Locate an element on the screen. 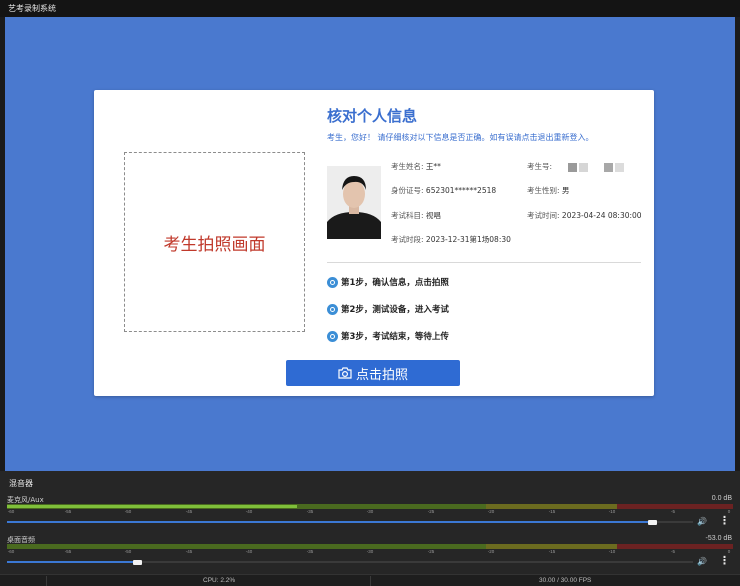  exam-time-value: 2023-04-24 08:30:00 is located at coordinates (601, 215).